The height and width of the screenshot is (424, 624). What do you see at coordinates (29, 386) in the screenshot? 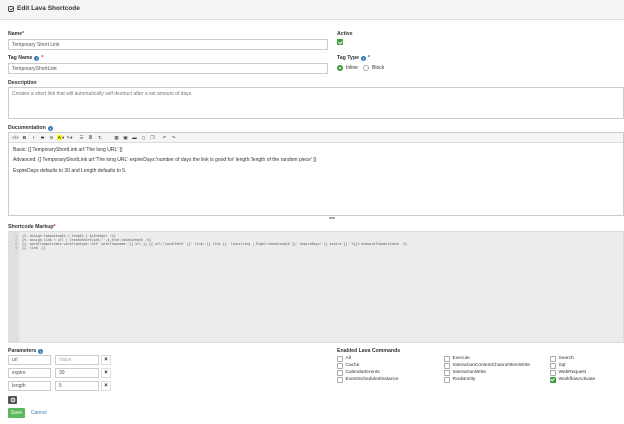
I see `param-key-input: length` at bounding box center [29, 386].